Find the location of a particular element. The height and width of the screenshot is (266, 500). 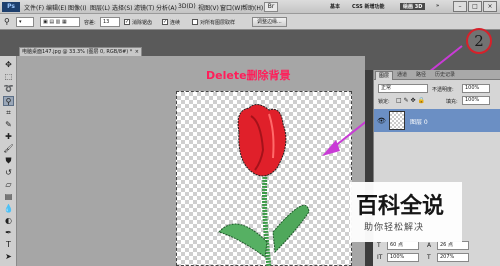

menu-view: 视图(V) is located at coordinates (208, 7).